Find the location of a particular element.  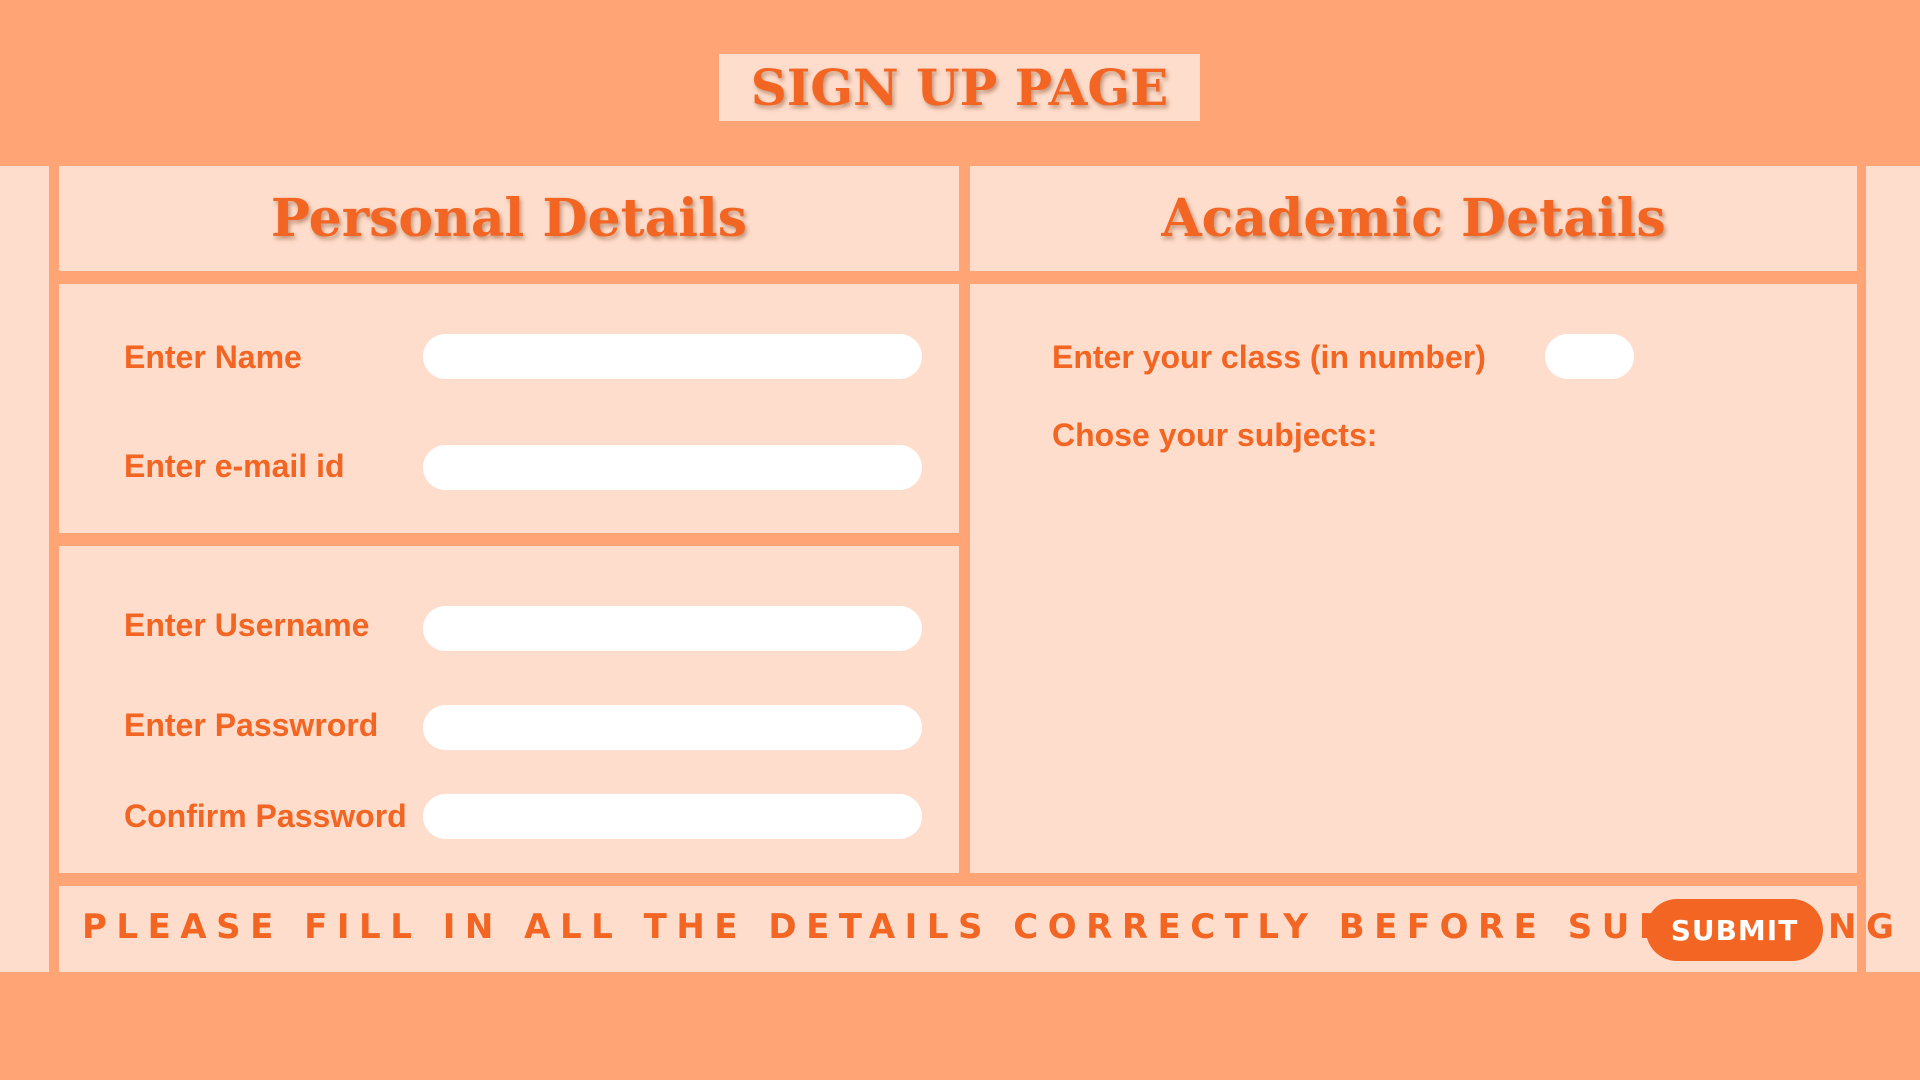

personal-details-header: Personal Details is located at coordinates (509, 218).